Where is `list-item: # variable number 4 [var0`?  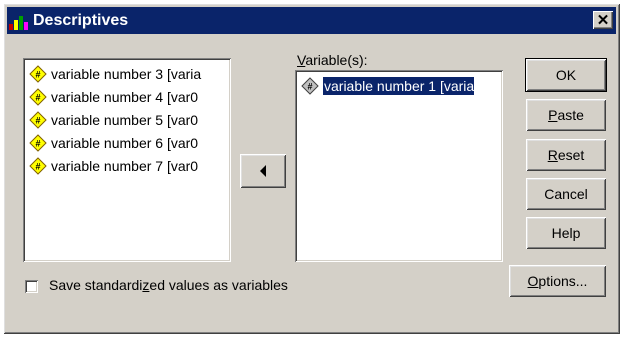
list-item: # variable number 4 [var0 is located at coordinates (127, 96).